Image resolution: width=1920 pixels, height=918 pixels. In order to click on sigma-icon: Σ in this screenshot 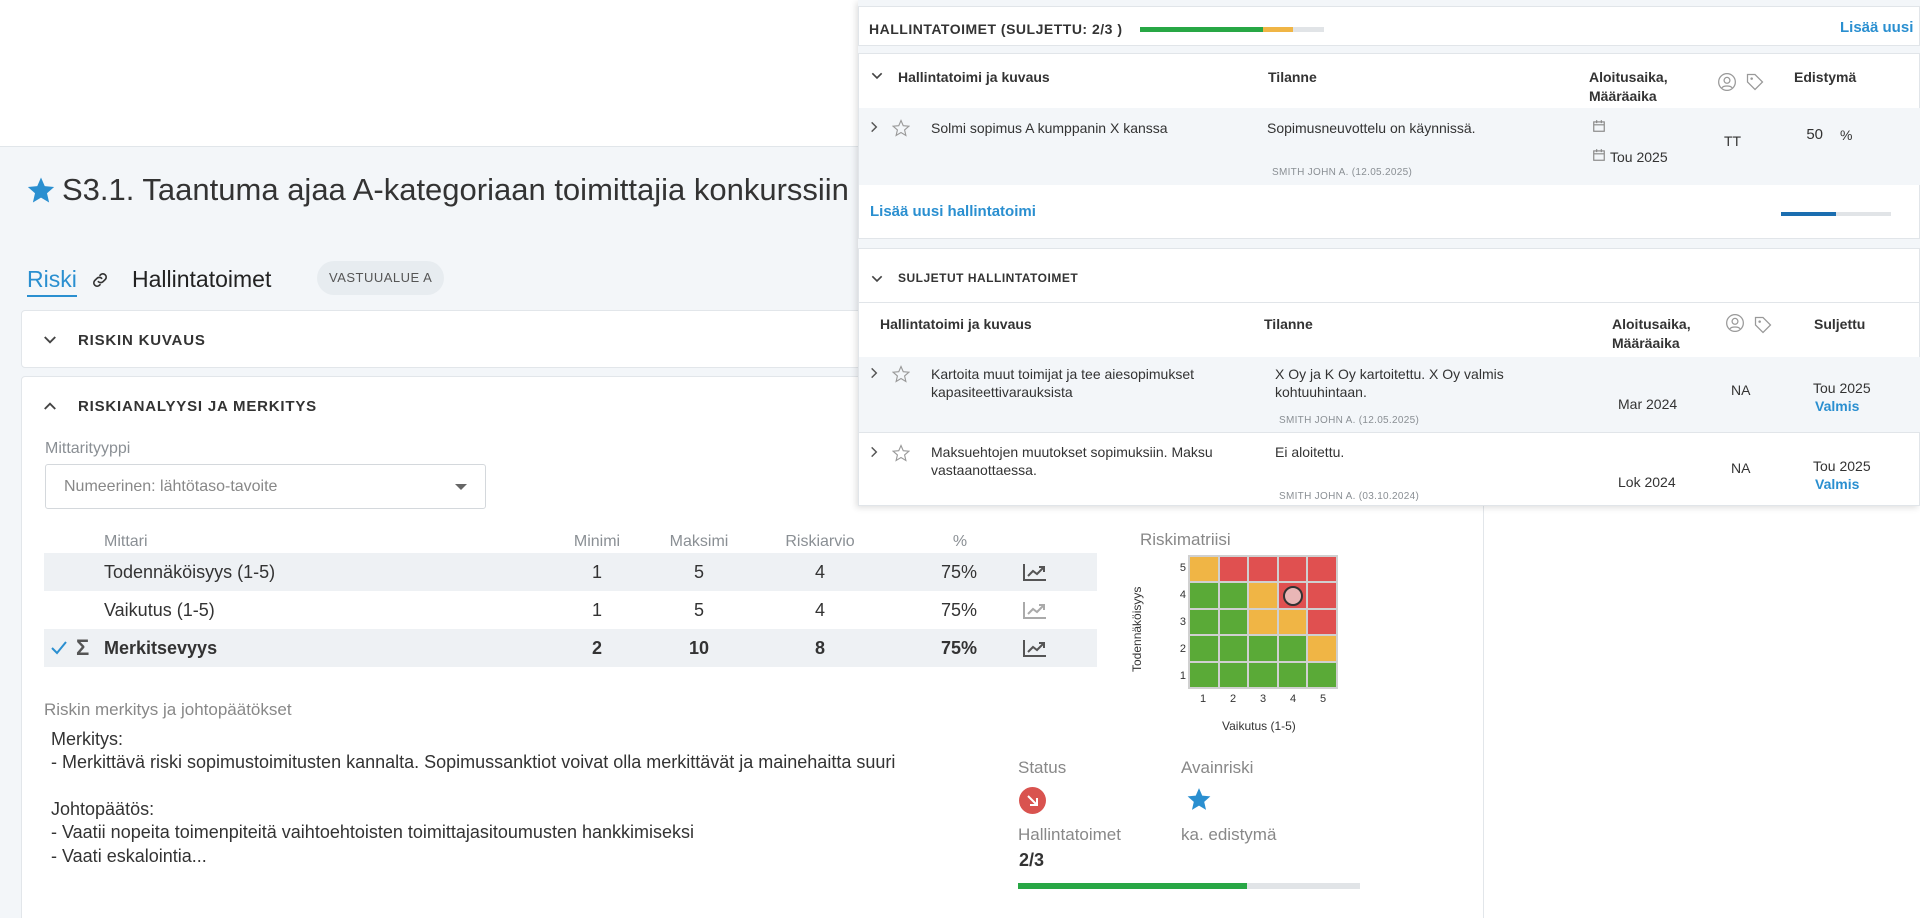, I will do `click(83, 647)`.